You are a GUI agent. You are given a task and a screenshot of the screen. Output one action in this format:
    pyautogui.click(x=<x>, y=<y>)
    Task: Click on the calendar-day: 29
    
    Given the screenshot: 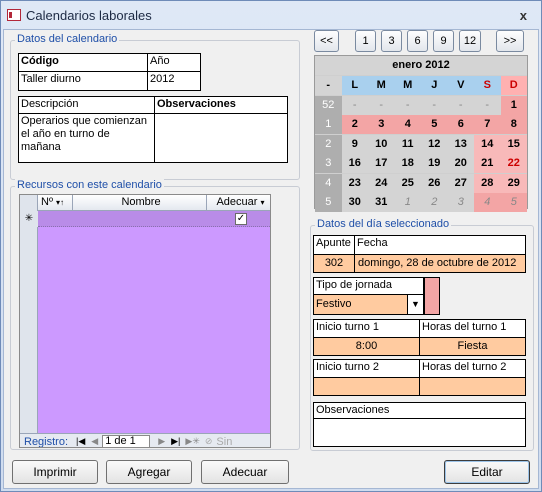 What is the action you would take?
    pyautogui.click(x=513, y=183)
    